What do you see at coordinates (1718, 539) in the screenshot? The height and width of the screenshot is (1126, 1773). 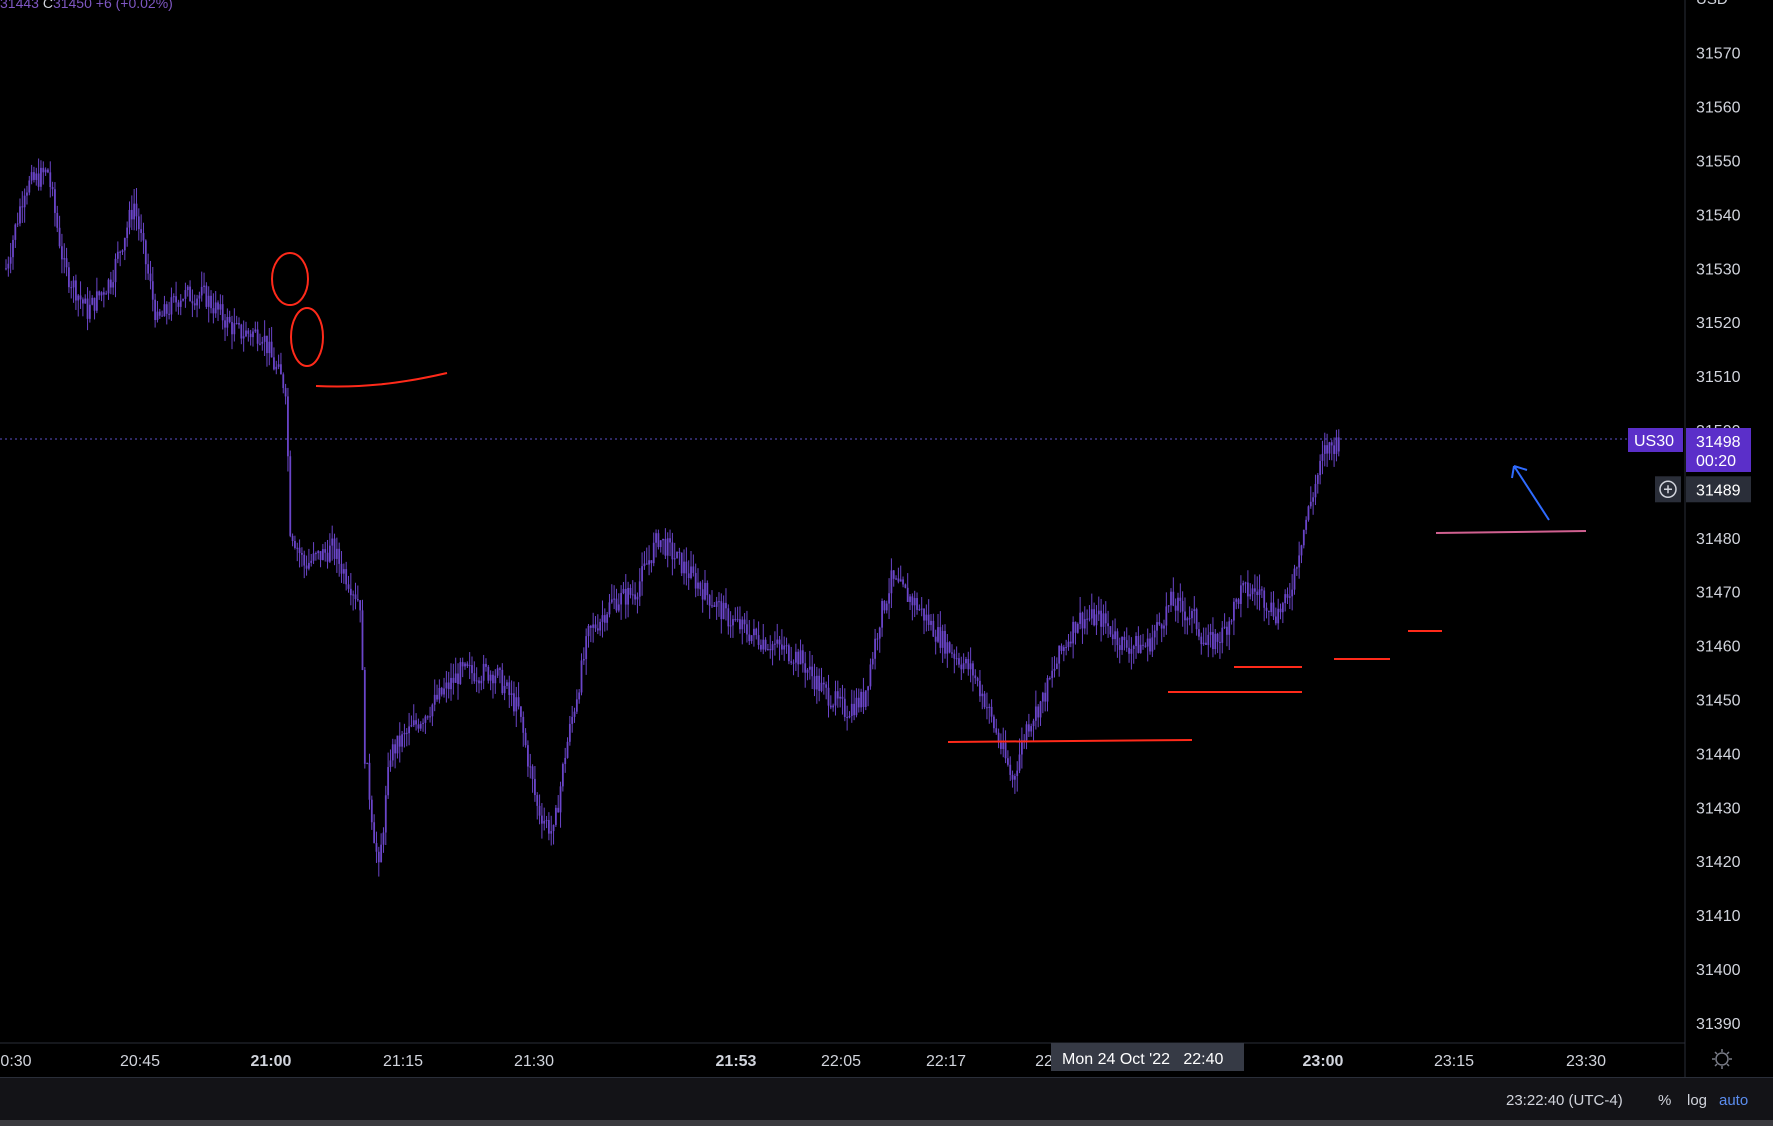 I see `y-tick-label: 31480` at bounding box center [1718, 539].